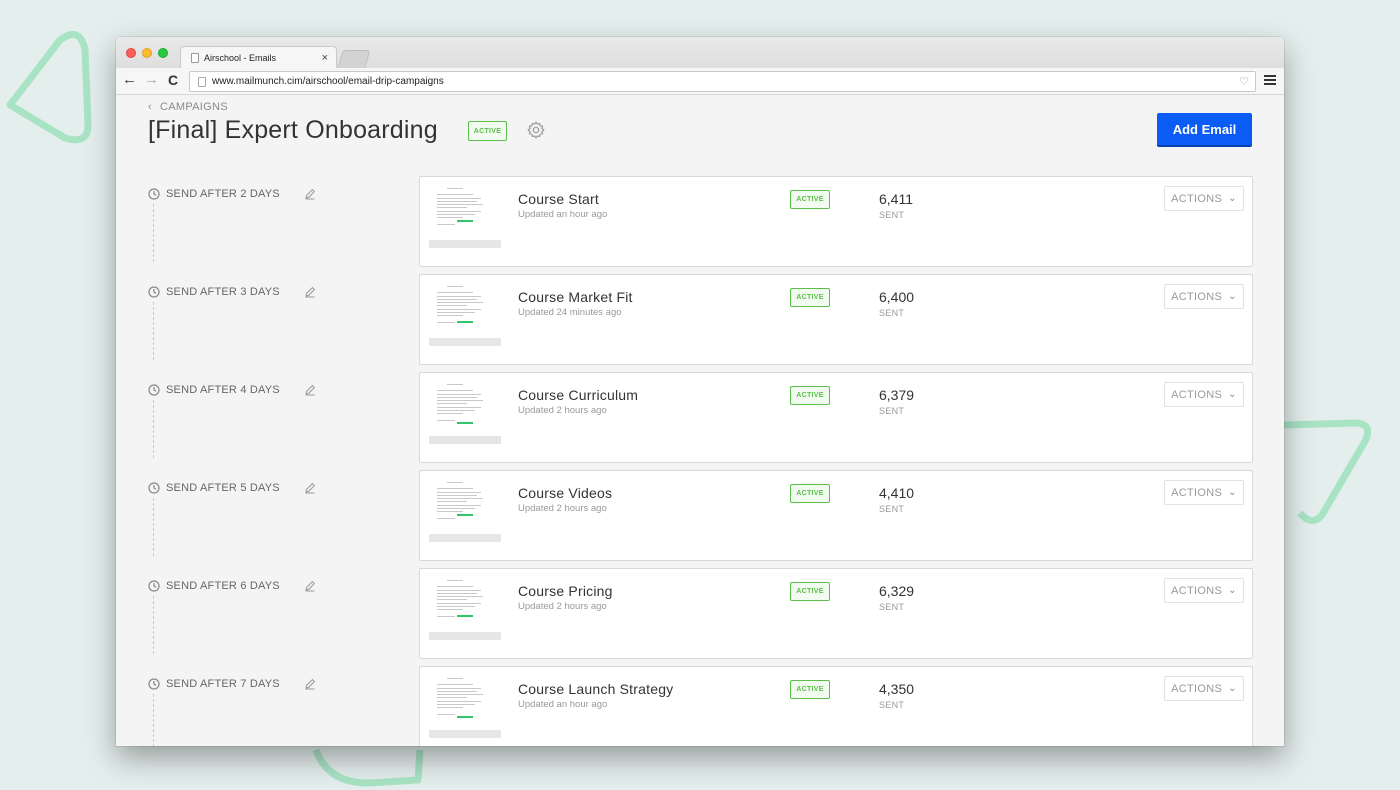 This screenshot has width=1400, height=790. I want to click on email-name: Course Pricing, so click(565, 591).